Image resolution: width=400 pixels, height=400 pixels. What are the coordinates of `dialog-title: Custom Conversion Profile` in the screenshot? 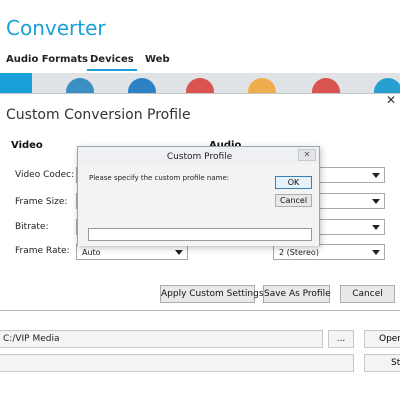 It's located at (98, 115).